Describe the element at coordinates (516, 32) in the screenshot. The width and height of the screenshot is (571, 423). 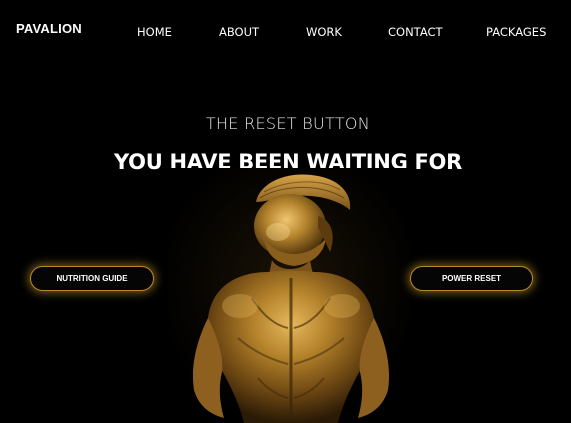
I see `nav-link-packages: PACKAGES` at that location.